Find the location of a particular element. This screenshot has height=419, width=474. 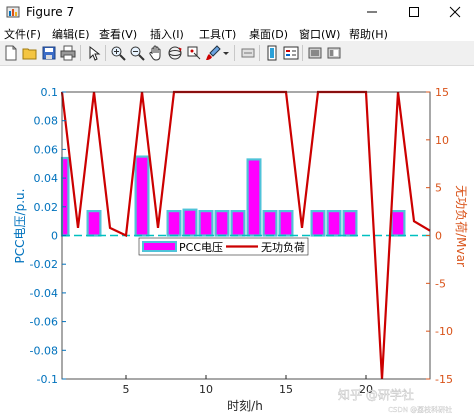

watermark-main: 知乎 @研学社 is located at coordinates (376, 394).